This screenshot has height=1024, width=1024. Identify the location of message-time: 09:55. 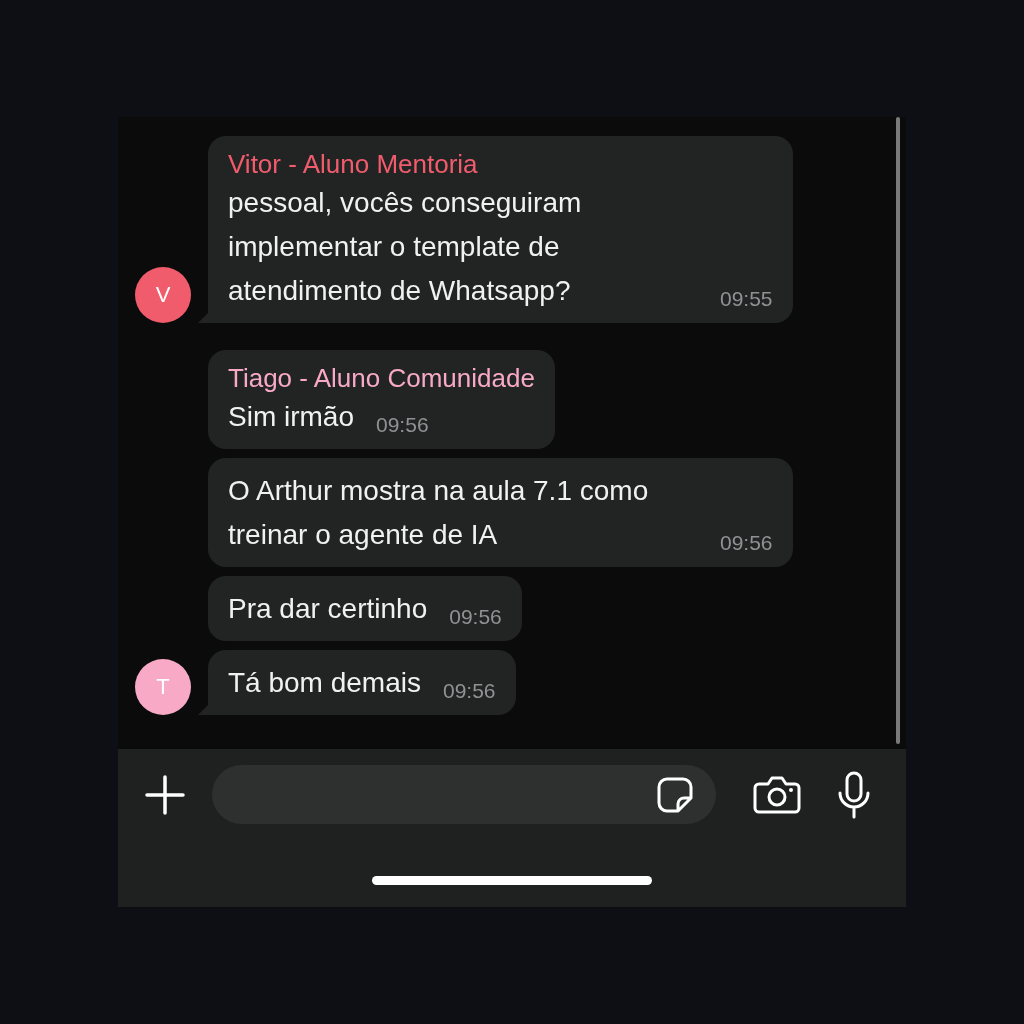
(746, 299).